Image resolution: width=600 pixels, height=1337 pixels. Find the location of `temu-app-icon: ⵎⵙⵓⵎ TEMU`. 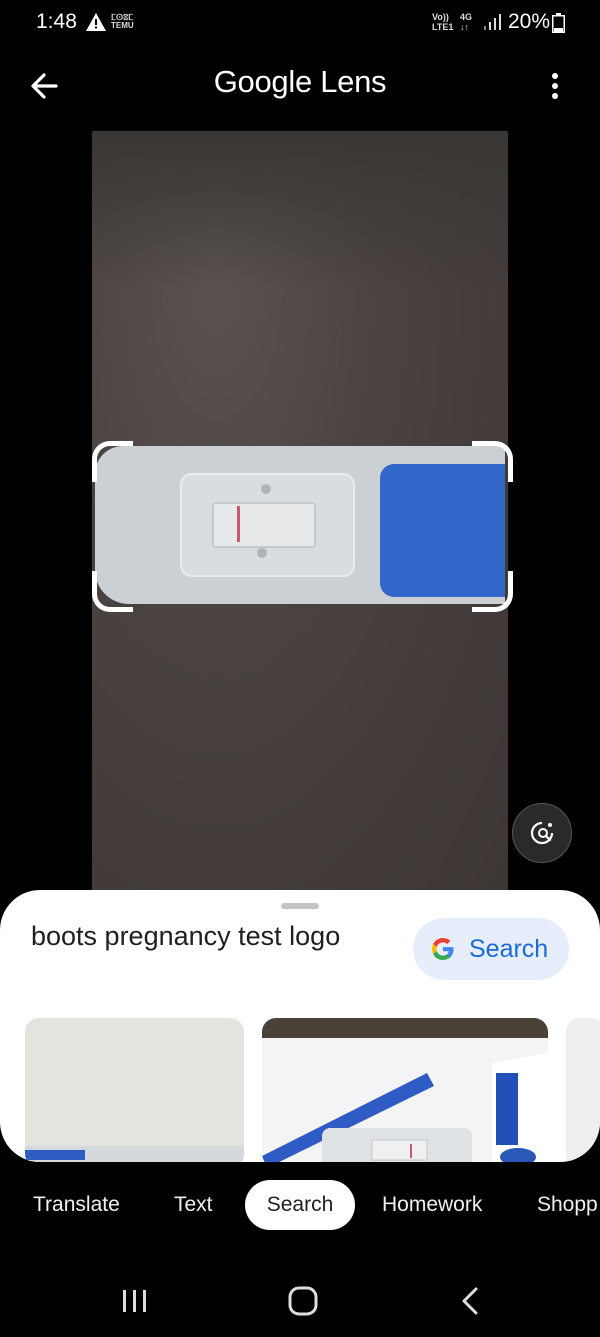

temu-app-icon: ⵎⵙⵓⵎ TEMU is located at coordinates (122, 21).